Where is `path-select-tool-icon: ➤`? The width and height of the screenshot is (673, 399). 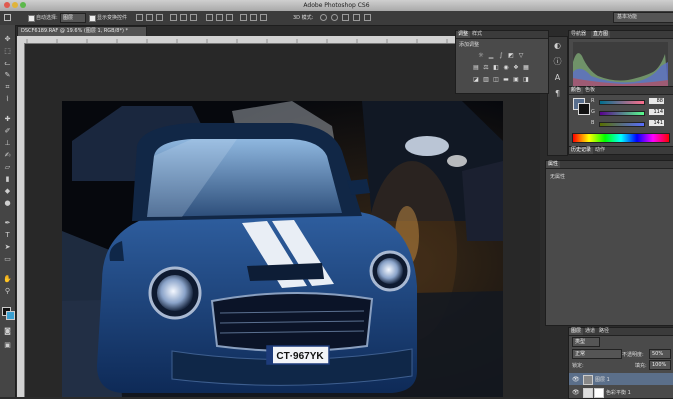 path-select-tool-icon: ➤ is located at coordinates (7, 247).